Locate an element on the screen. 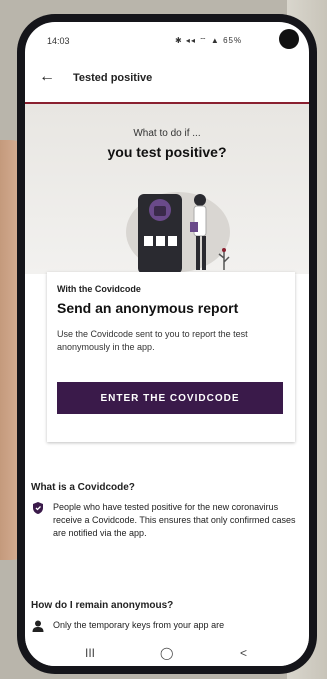 This screenshot has width=327, height=679. app-bar: ← Tested positive is located at coordinates (167, 81).